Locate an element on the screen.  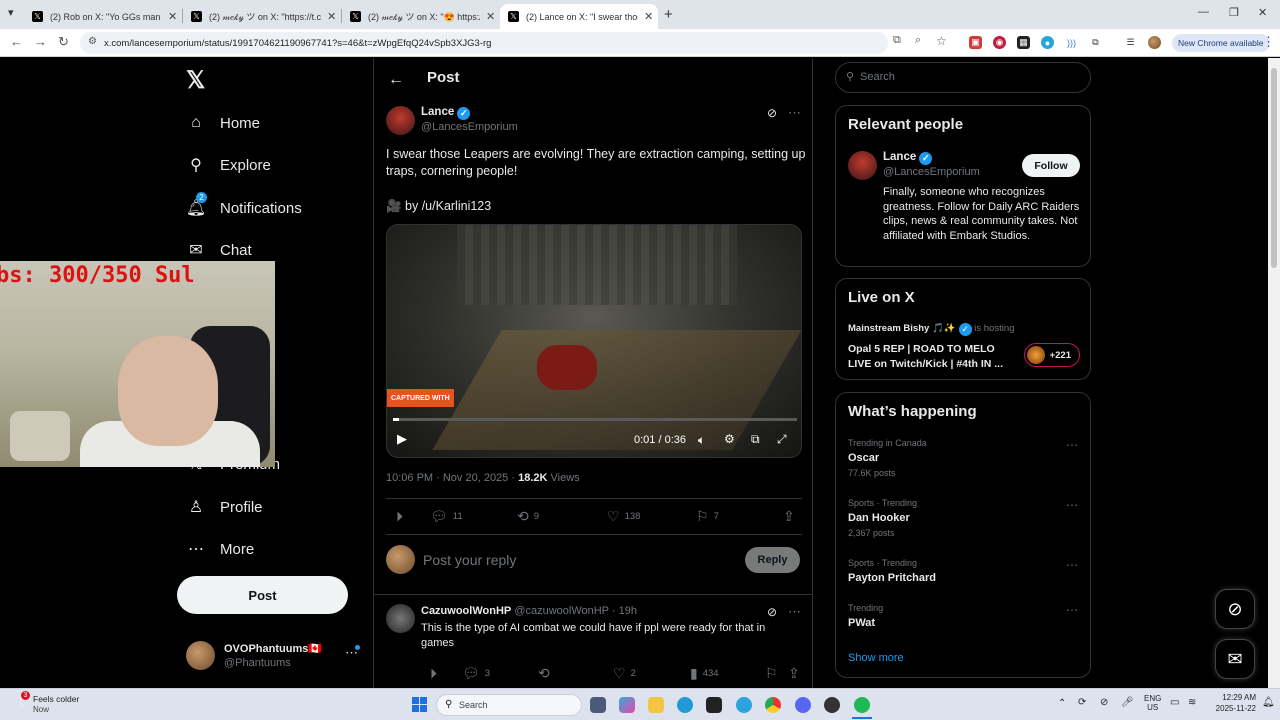
zoom-icon: ⌕ is located at coordinates (918, 40).